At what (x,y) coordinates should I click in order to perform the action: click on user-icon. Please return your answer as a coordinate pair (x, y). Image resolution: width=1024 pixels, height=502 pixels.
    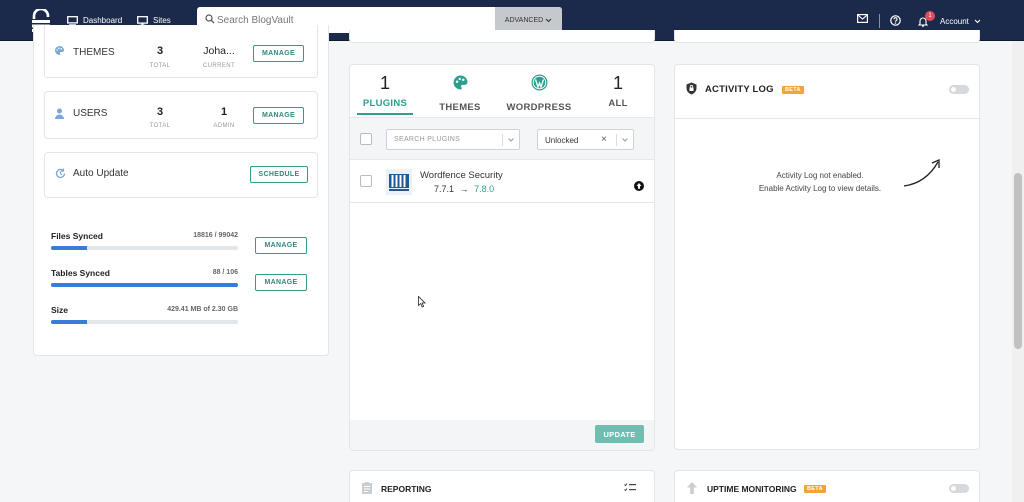
    Looking at the image, I should click on (59, 113).